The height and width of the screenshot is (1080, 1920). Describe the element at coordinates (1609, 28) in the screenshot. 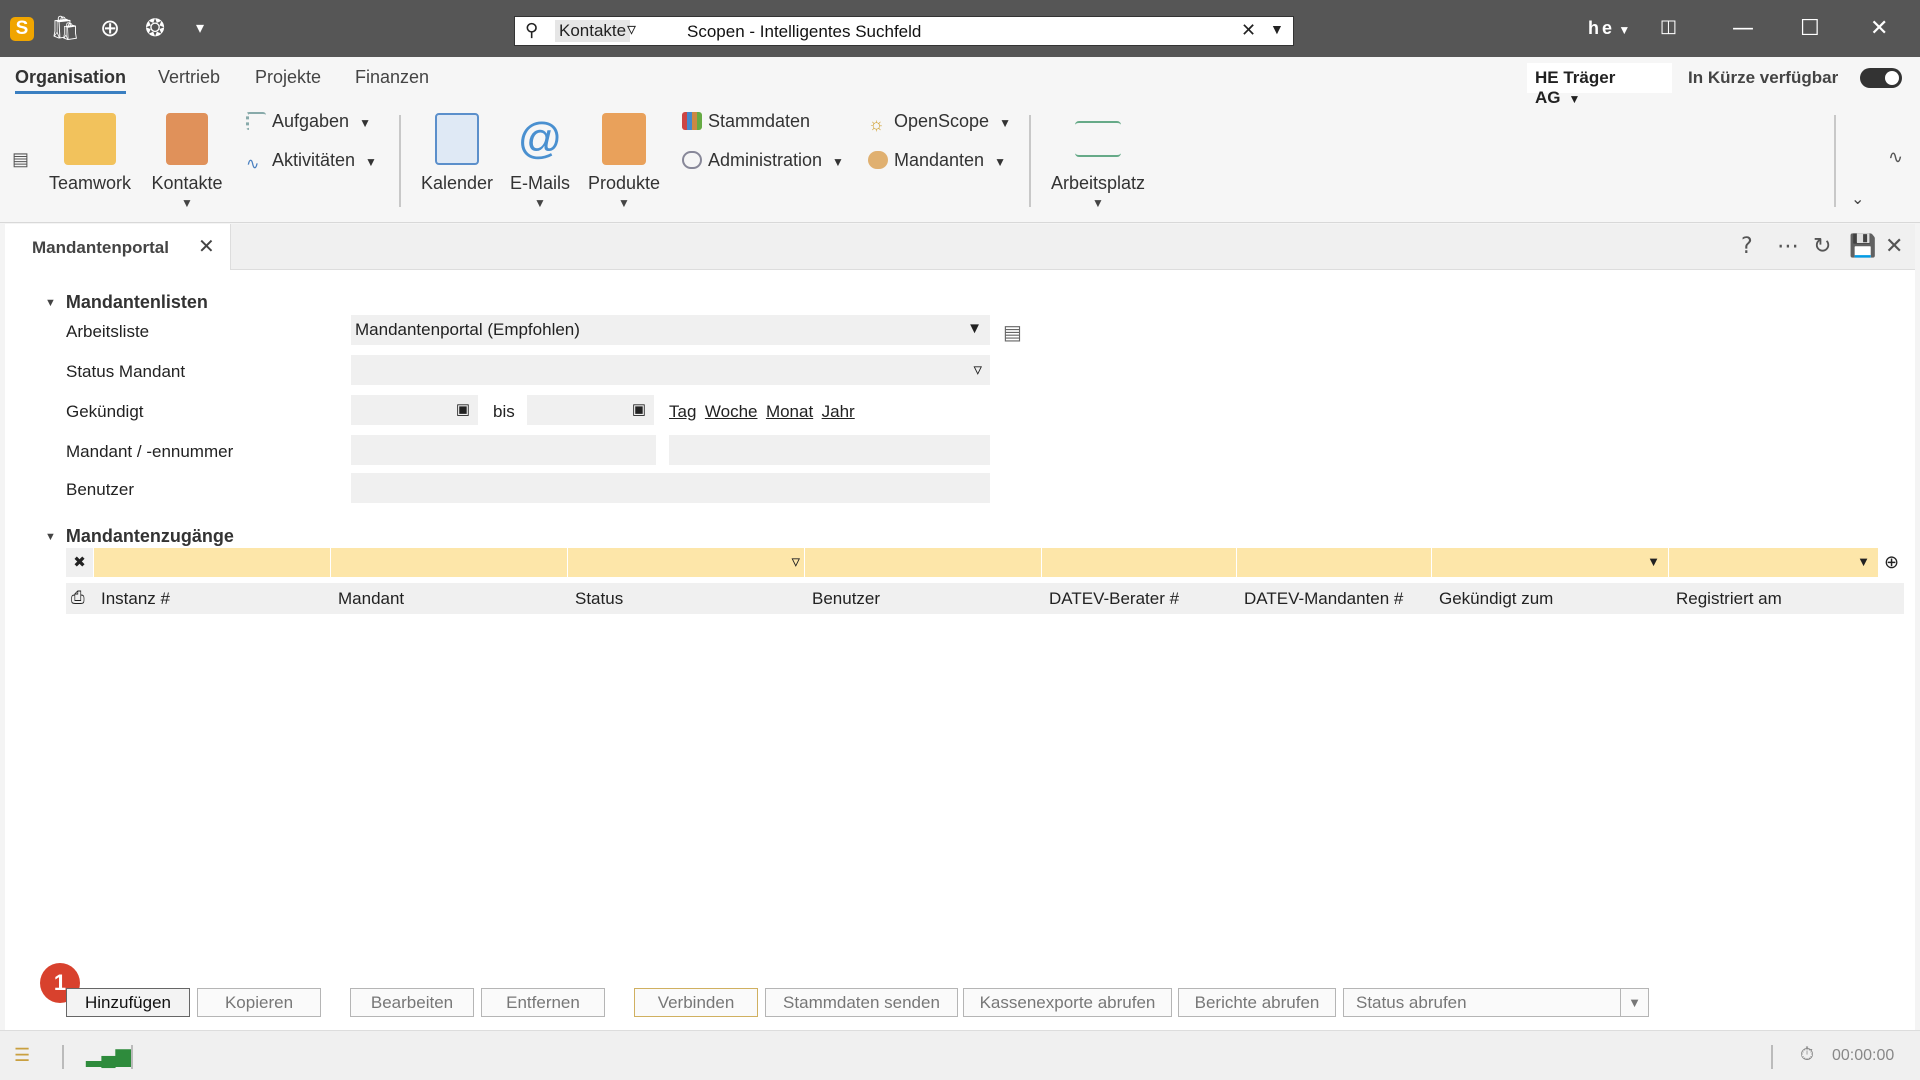

I see `user-menu: he ▼` at that location.